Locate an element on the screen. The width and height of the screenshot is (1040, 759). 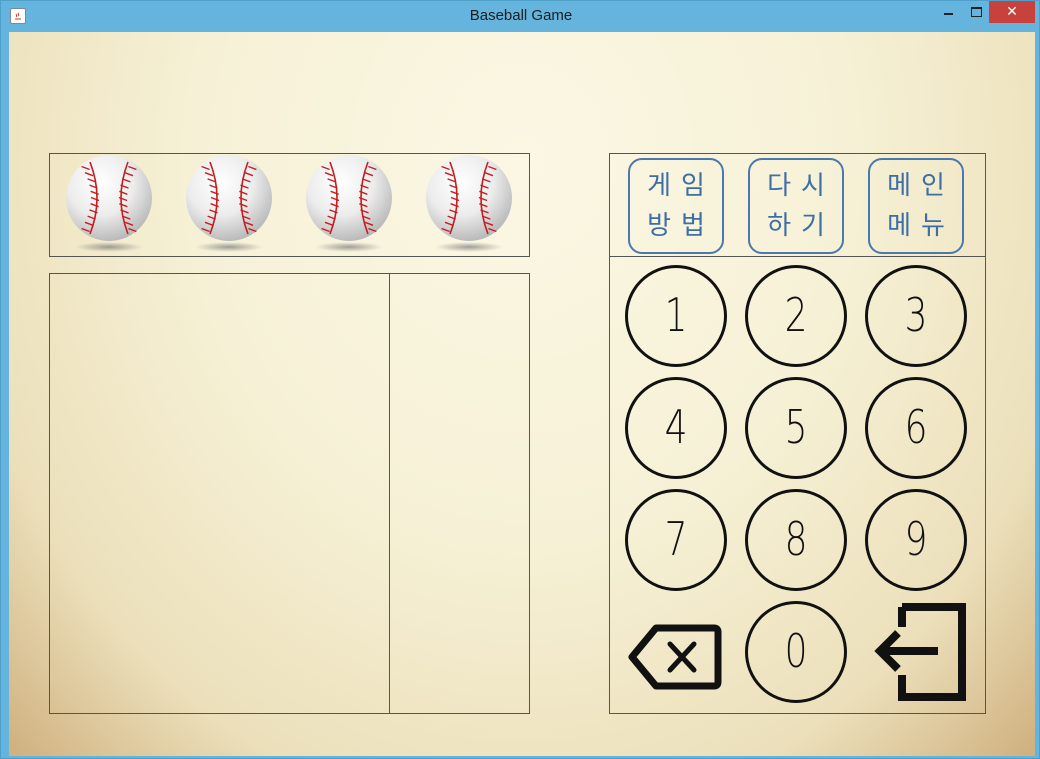
menu-bar: 게임 방법 다시 하기 메인 메뉴 is located at coordinates (797, 205).